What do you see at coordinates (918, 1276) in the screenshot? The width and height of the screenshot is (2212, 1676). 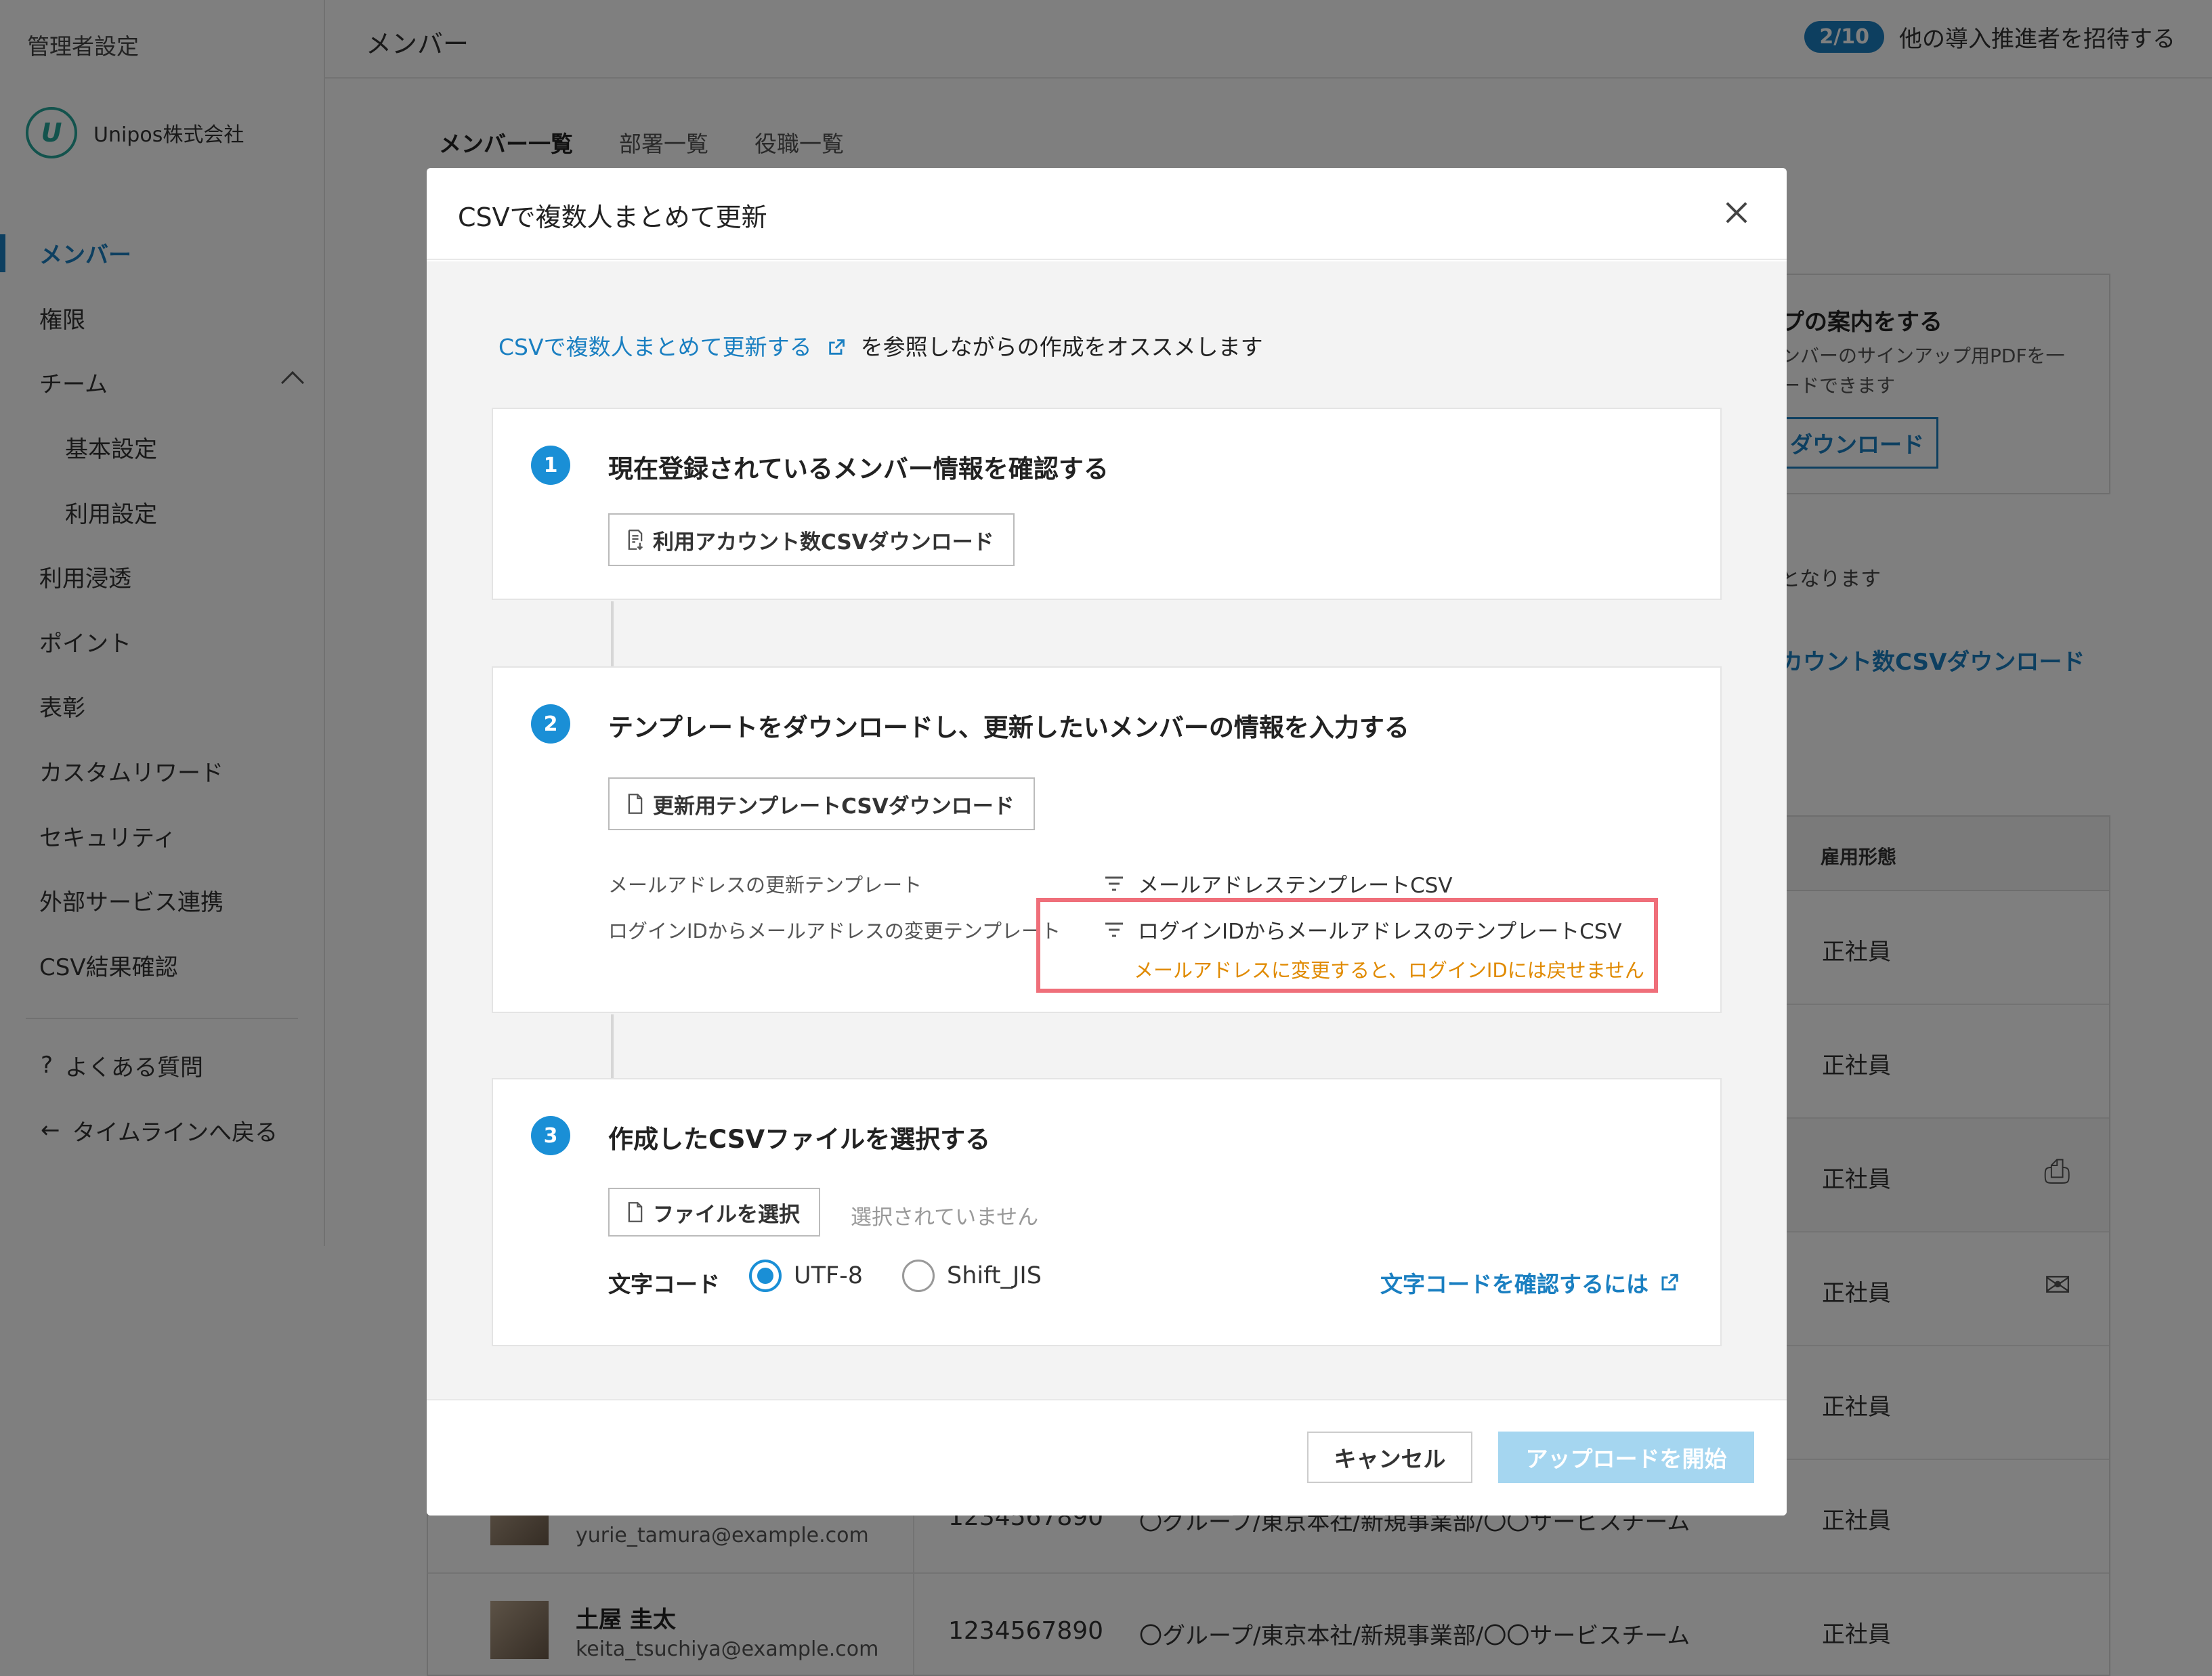 I see `radio-unselected-icon` at bounding box center [918, 1276].